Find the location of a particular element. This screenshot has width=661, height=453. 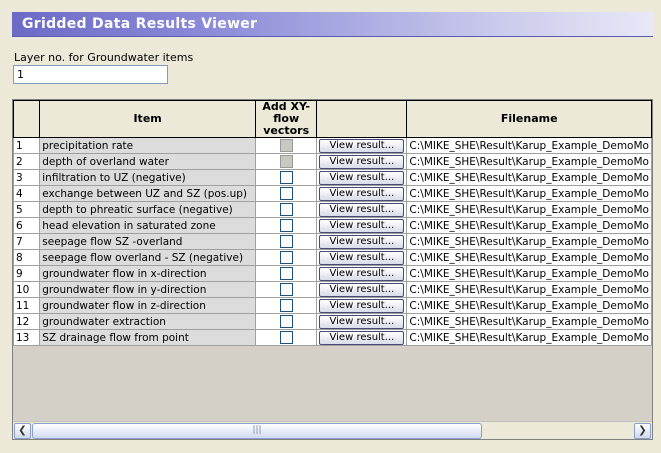

row-item: infiltration to UZ (negative) is located at coordinates (147, 177).